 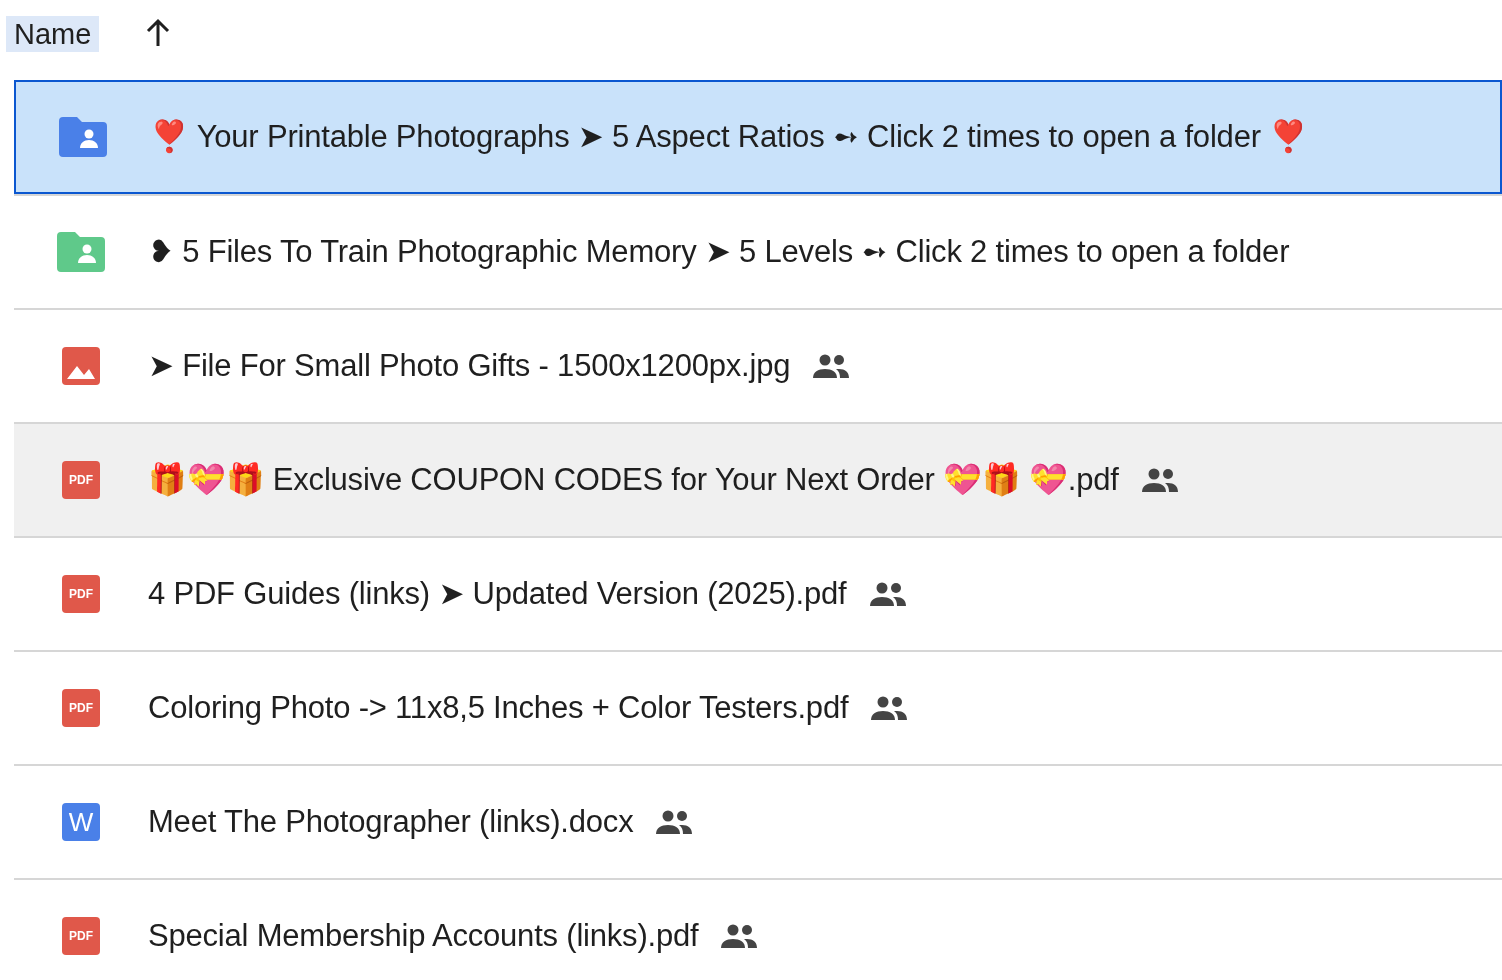 What do you see at coordinates (497, 593) in the screenshot?
I see `file-name: 4 PDF Guides (links) ➤ Updated Version (2025).pdf` at bounding box center [497, 593].